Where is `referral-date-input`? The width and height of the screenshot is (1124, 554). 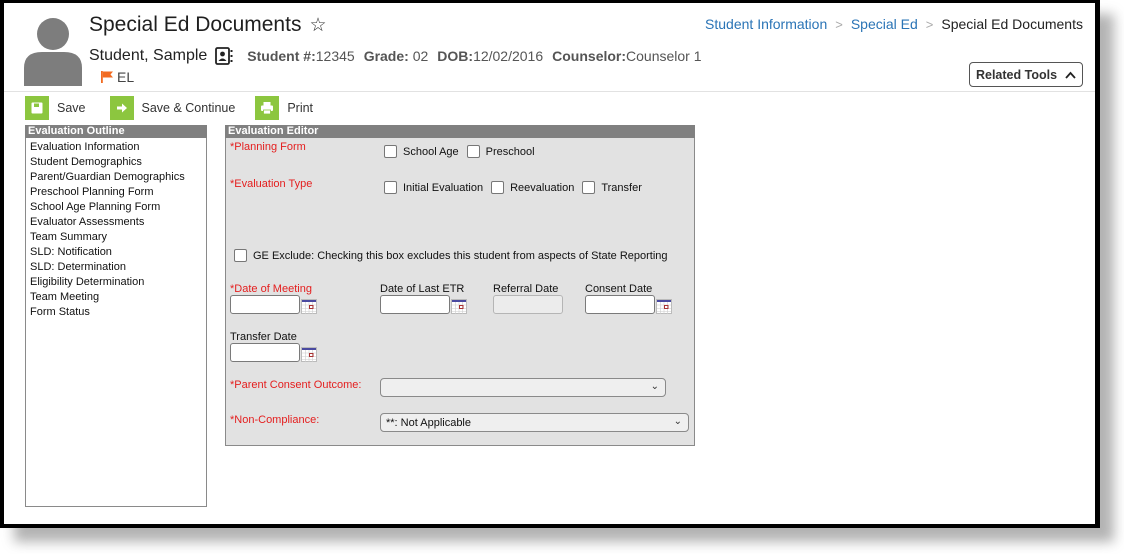 referral-date-input is located at coordinates (528, 304).